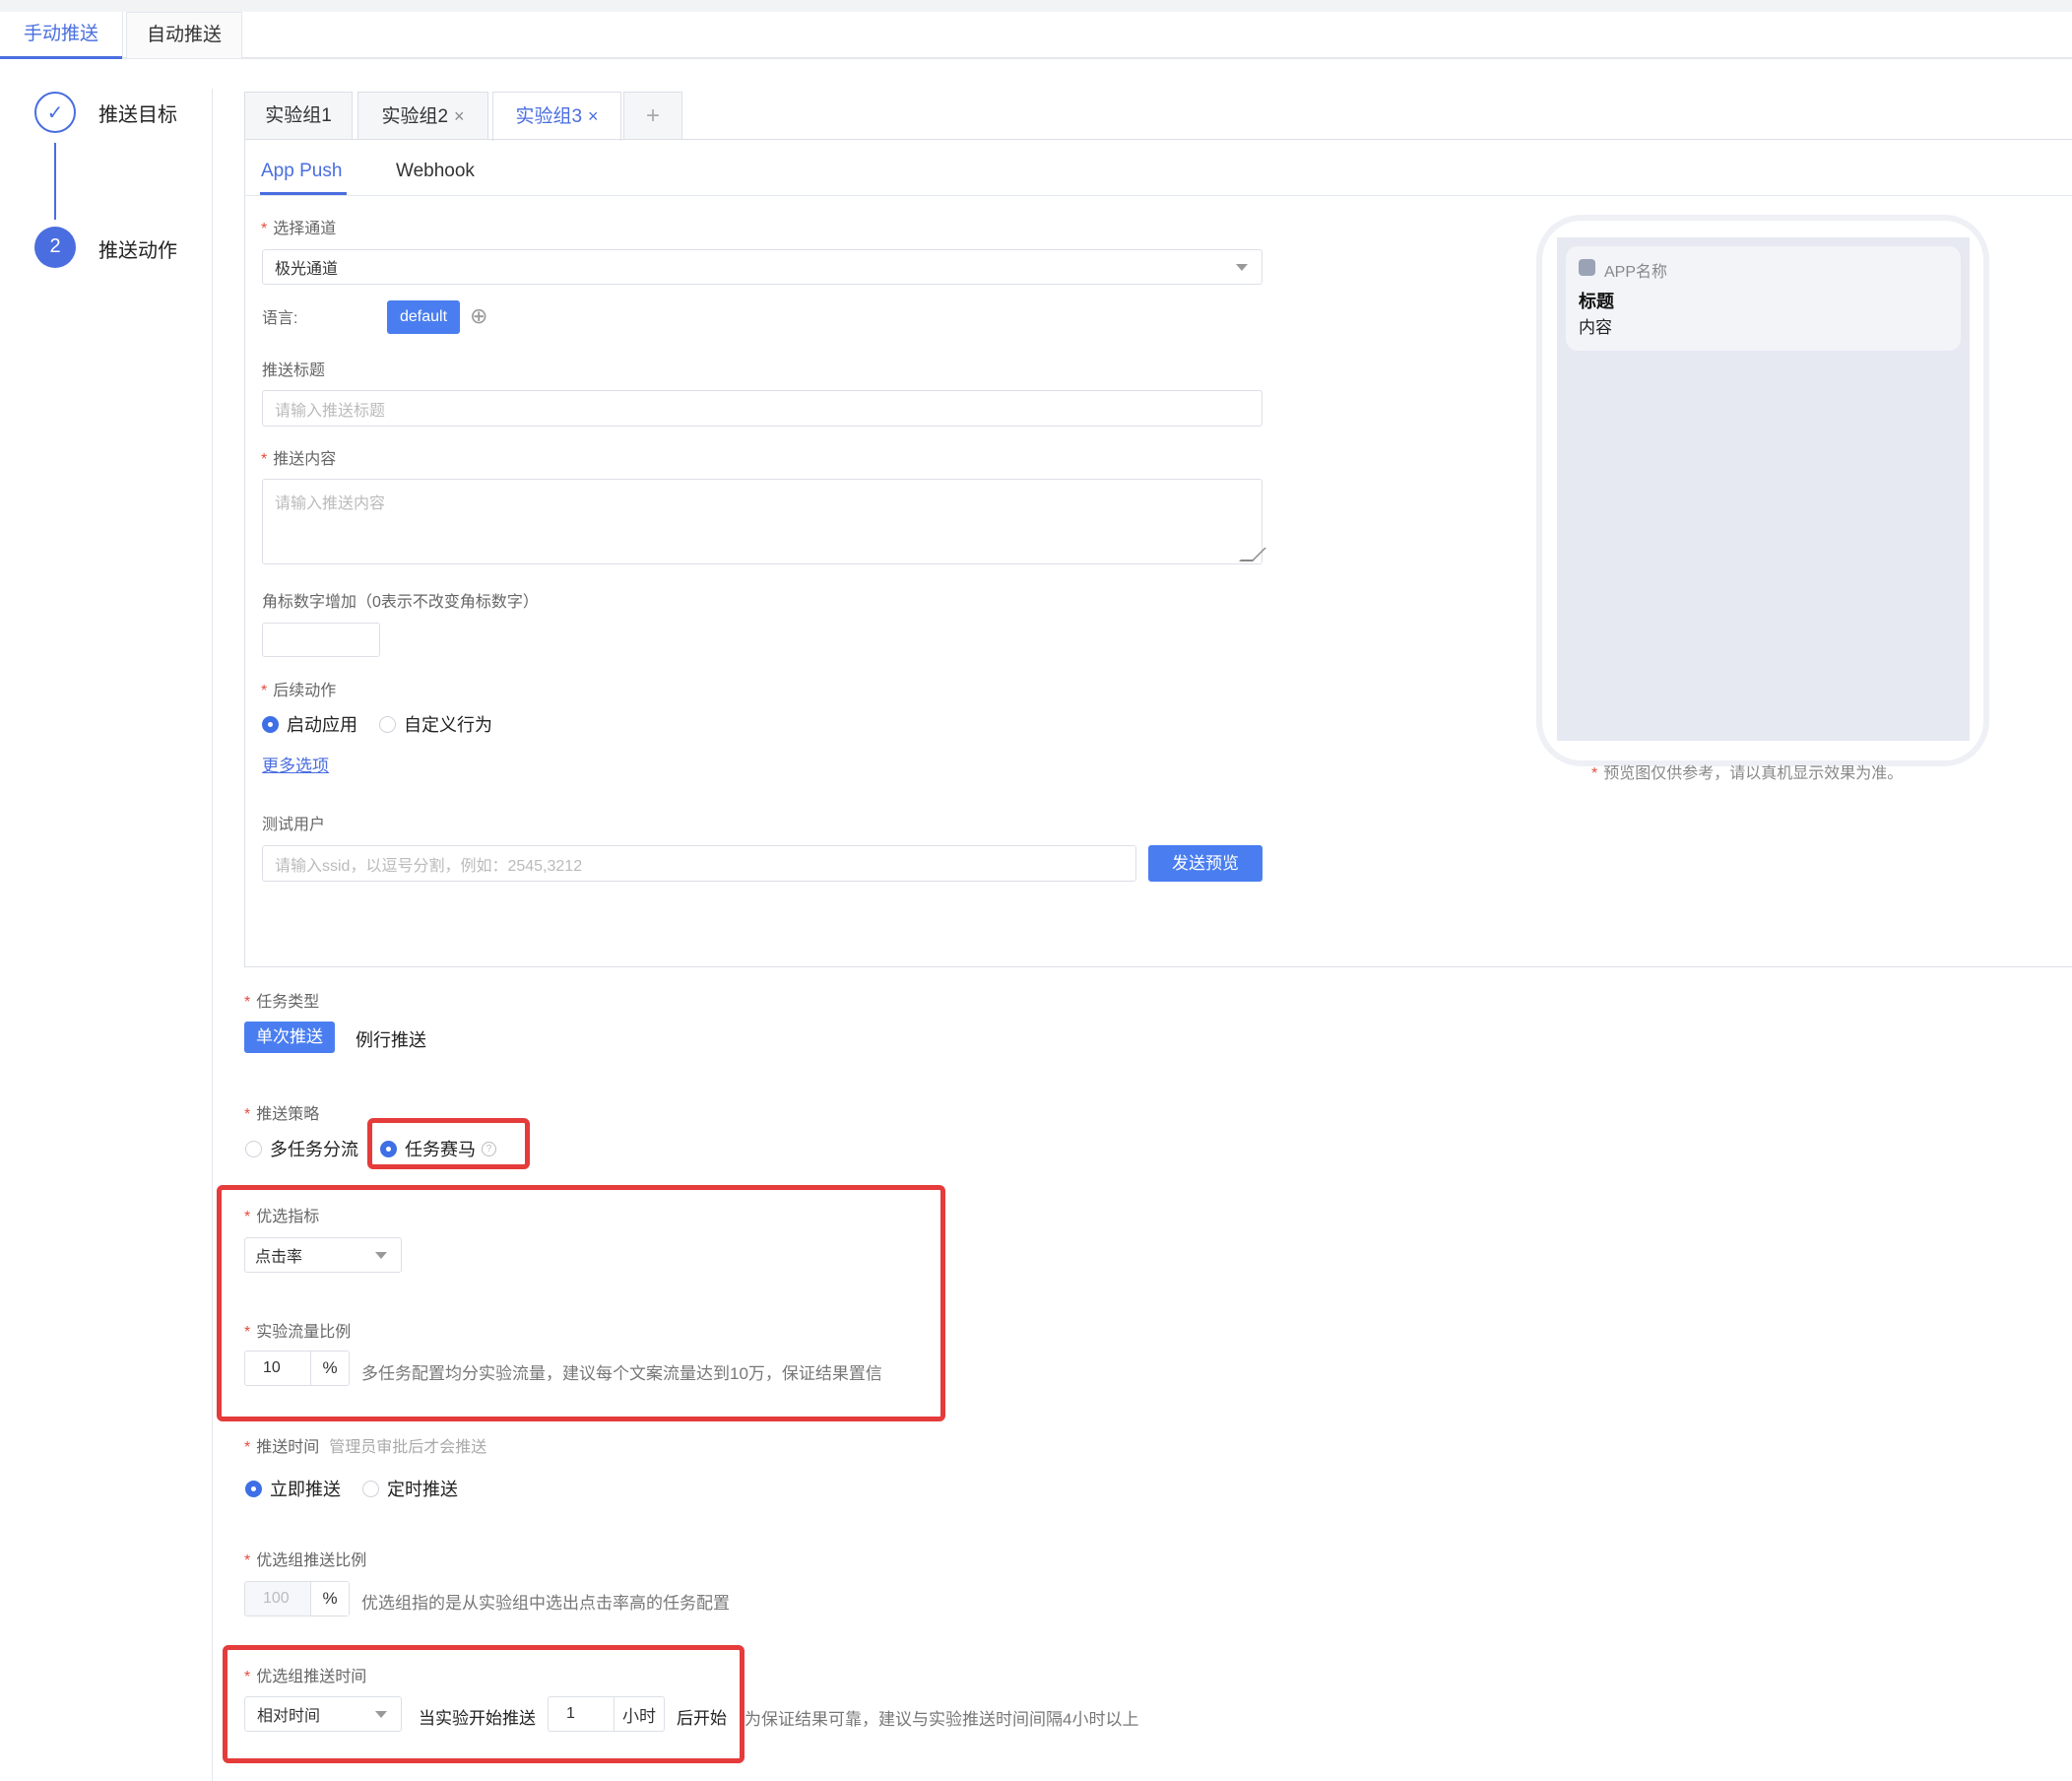  I want to click on tab-webhook: Webhook, so click(435, 171).